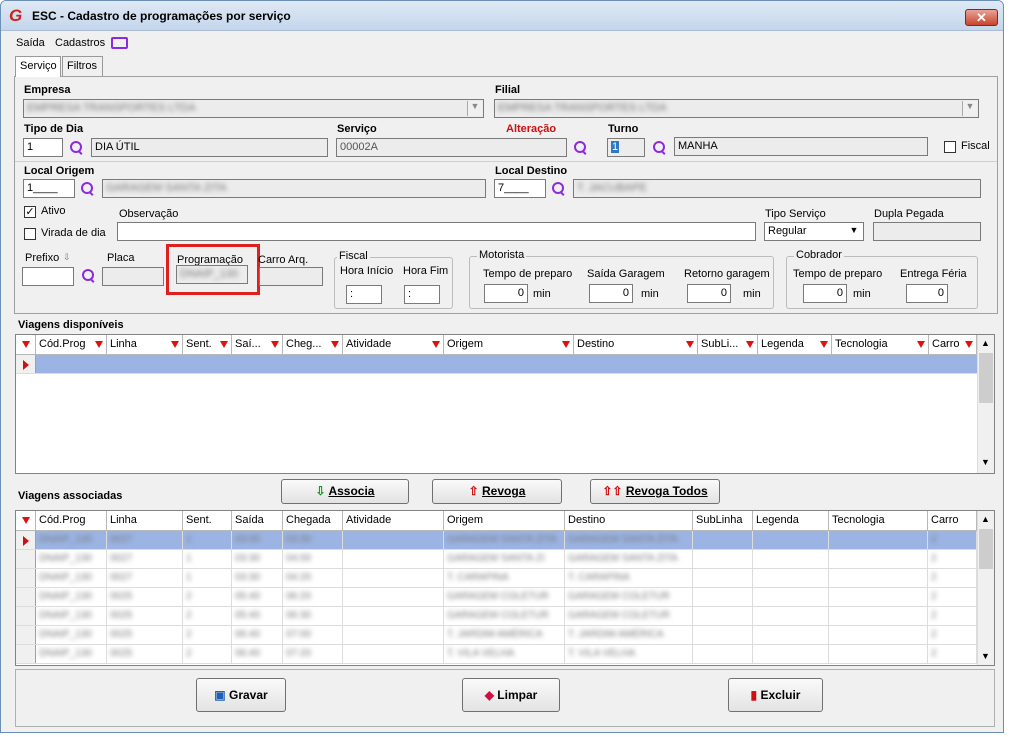 This screenshot has height=737, width=1011. Describe the element at coordinates (660, 148) in the screenshot. I see `turno-search-icon` at that location.